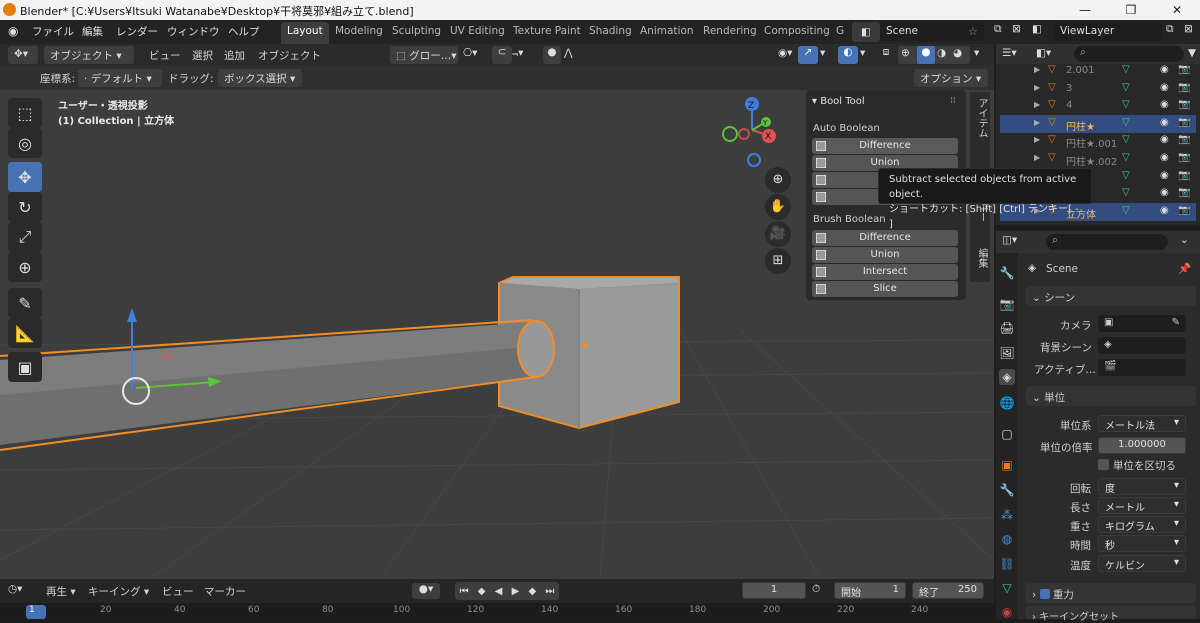 The width and height of the screenshot is (1200, 623). Describe the element at coordinates (1007, 273) in the screenshot. I see `tool-props-icon: 🔧` at that location.